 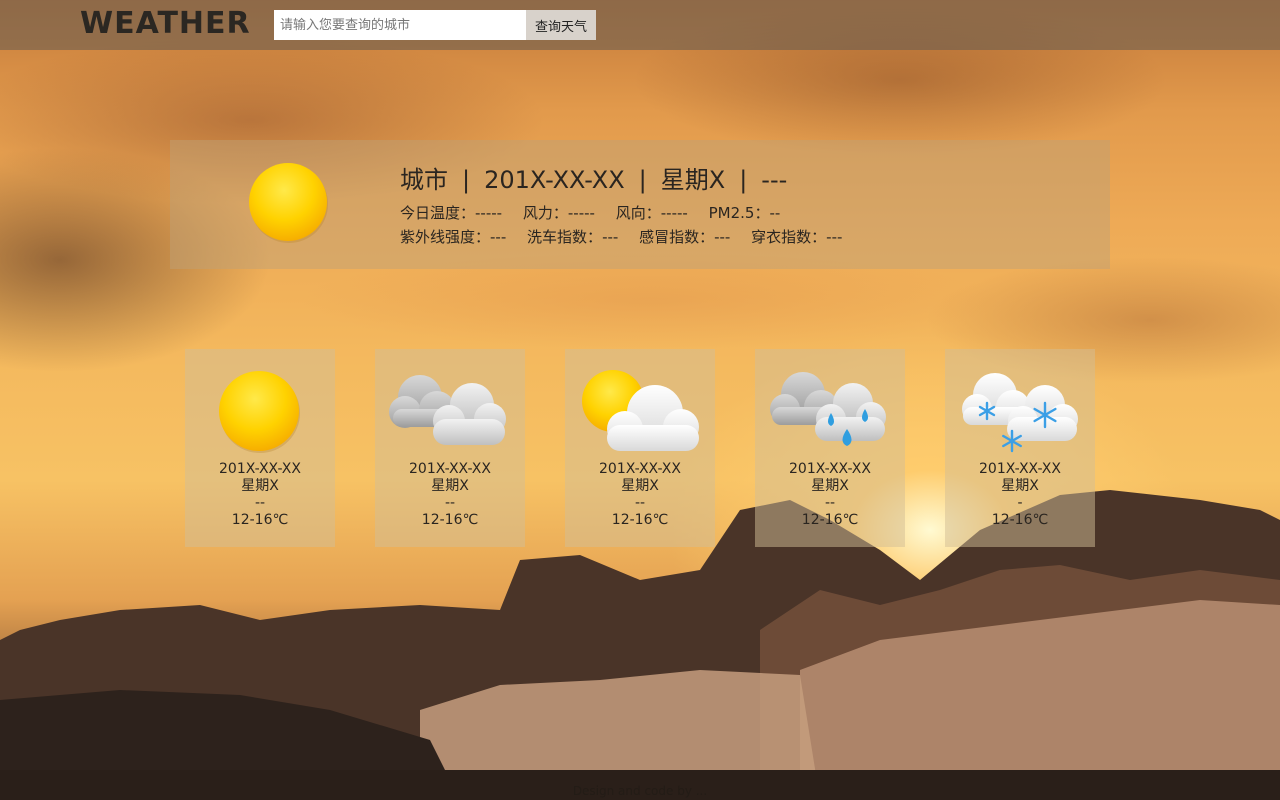 What do you see at coordinates (545, 213) in the screenshot?
I see `detail-label: 风力：` at bounding box center [545, 213].